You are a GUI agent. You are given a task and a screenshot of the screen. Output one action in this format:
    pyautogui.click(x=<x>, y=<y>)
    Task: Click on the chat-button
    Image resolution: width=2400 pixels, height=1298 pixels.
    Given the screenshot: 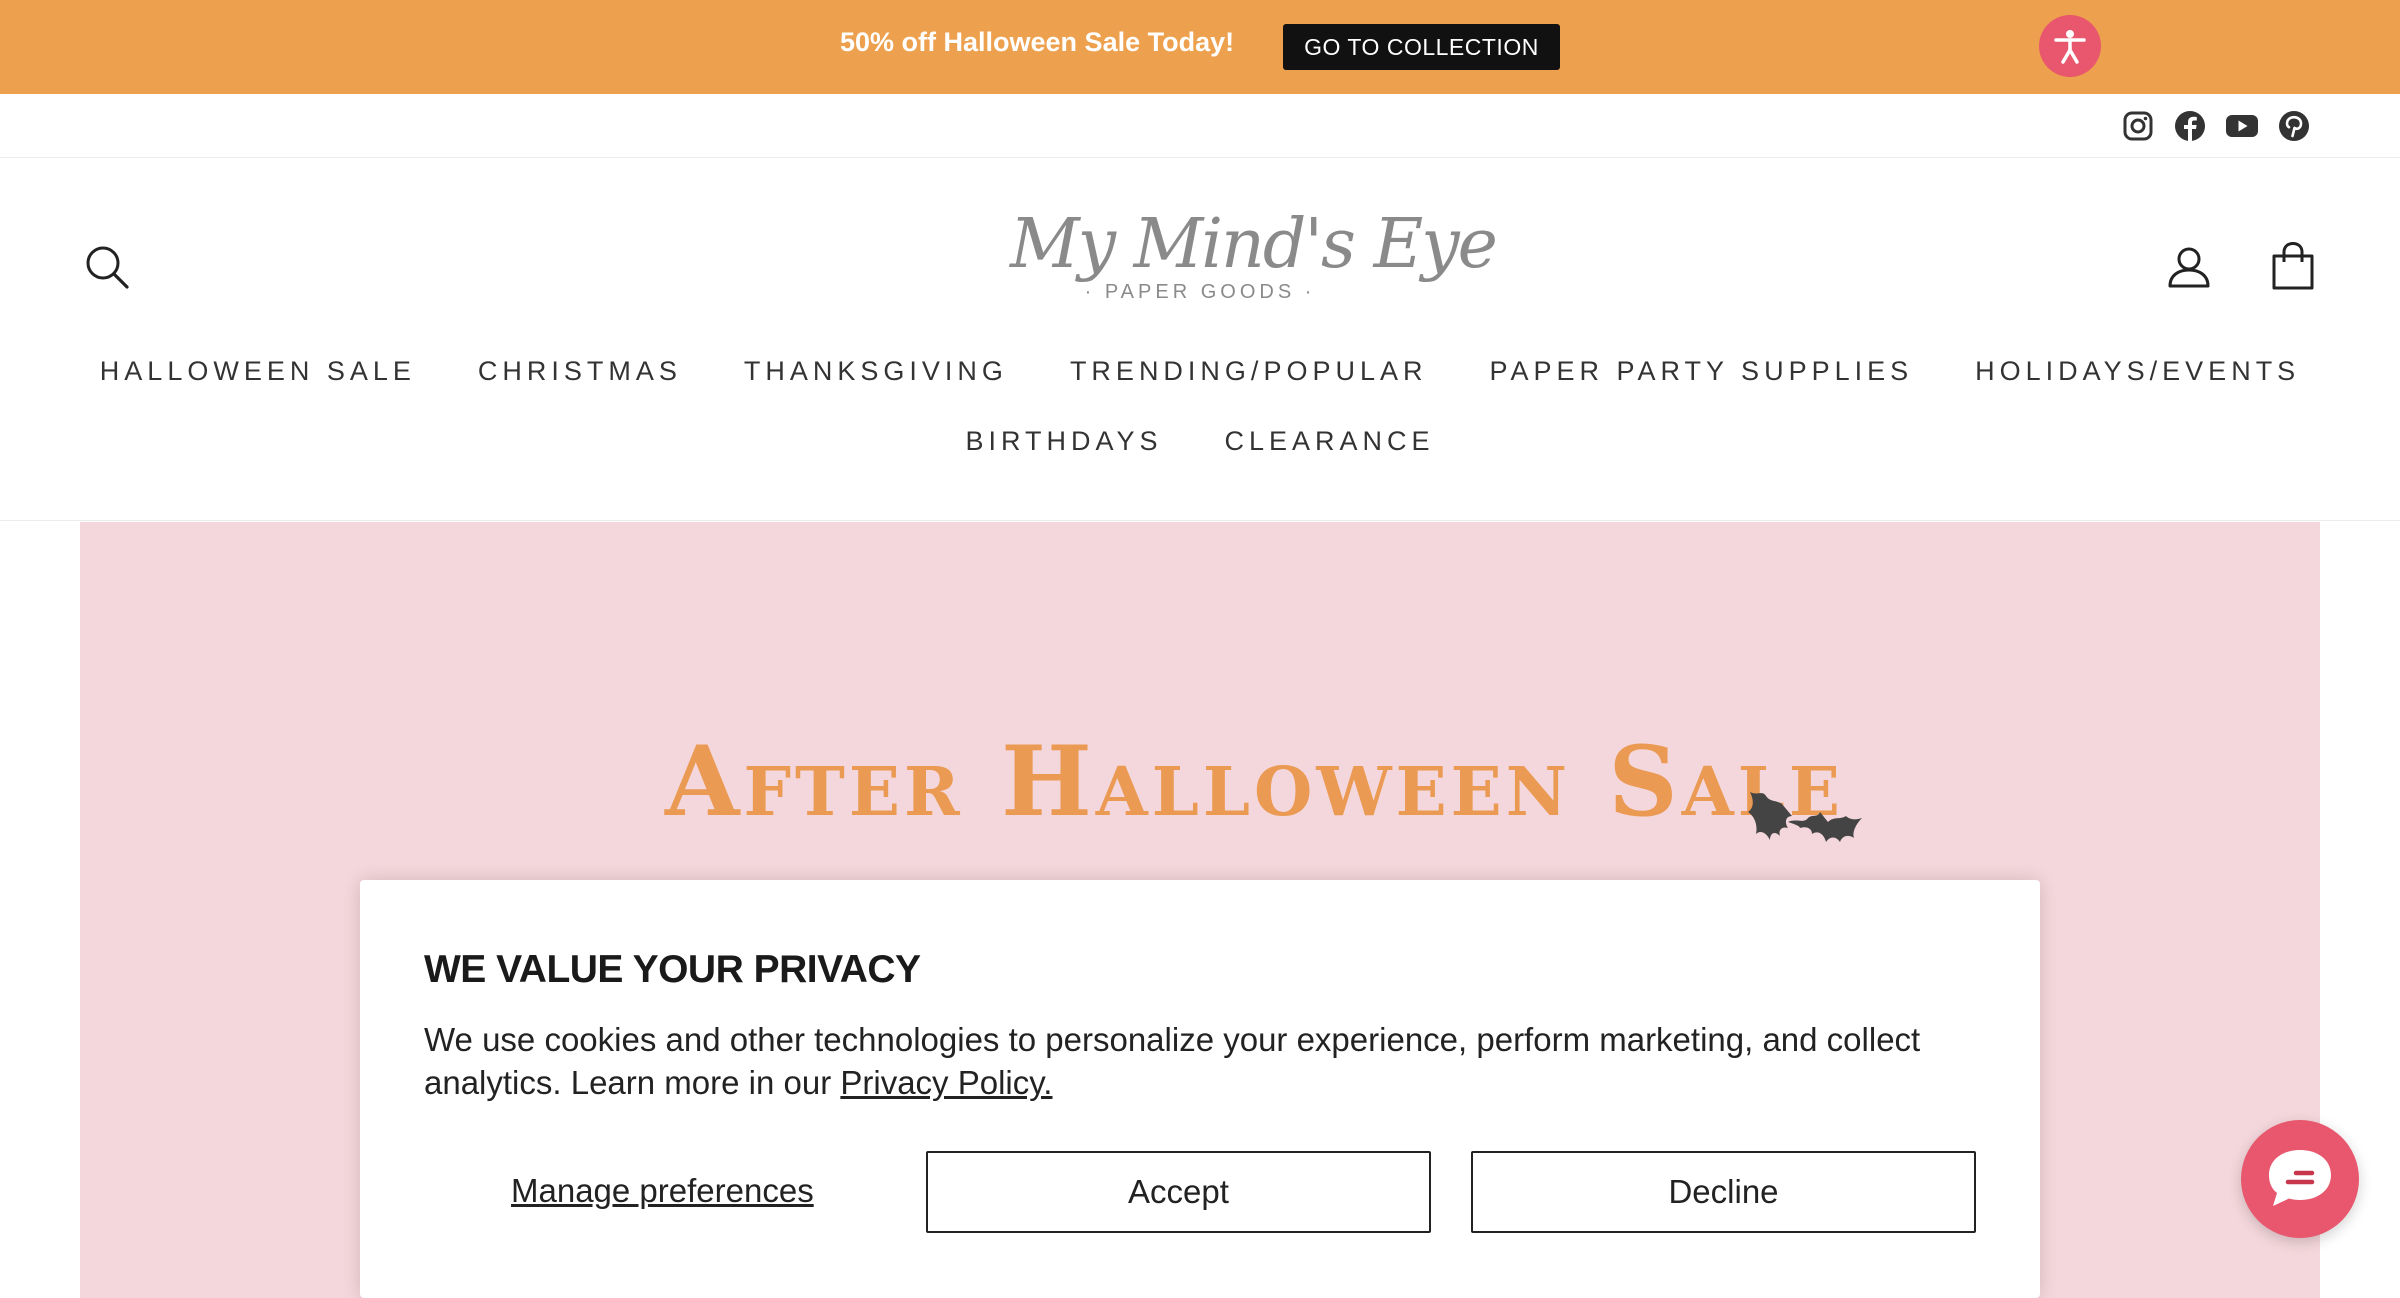 What is the action you would take?
    pyautogui.click(x=2300, y=1179)
    